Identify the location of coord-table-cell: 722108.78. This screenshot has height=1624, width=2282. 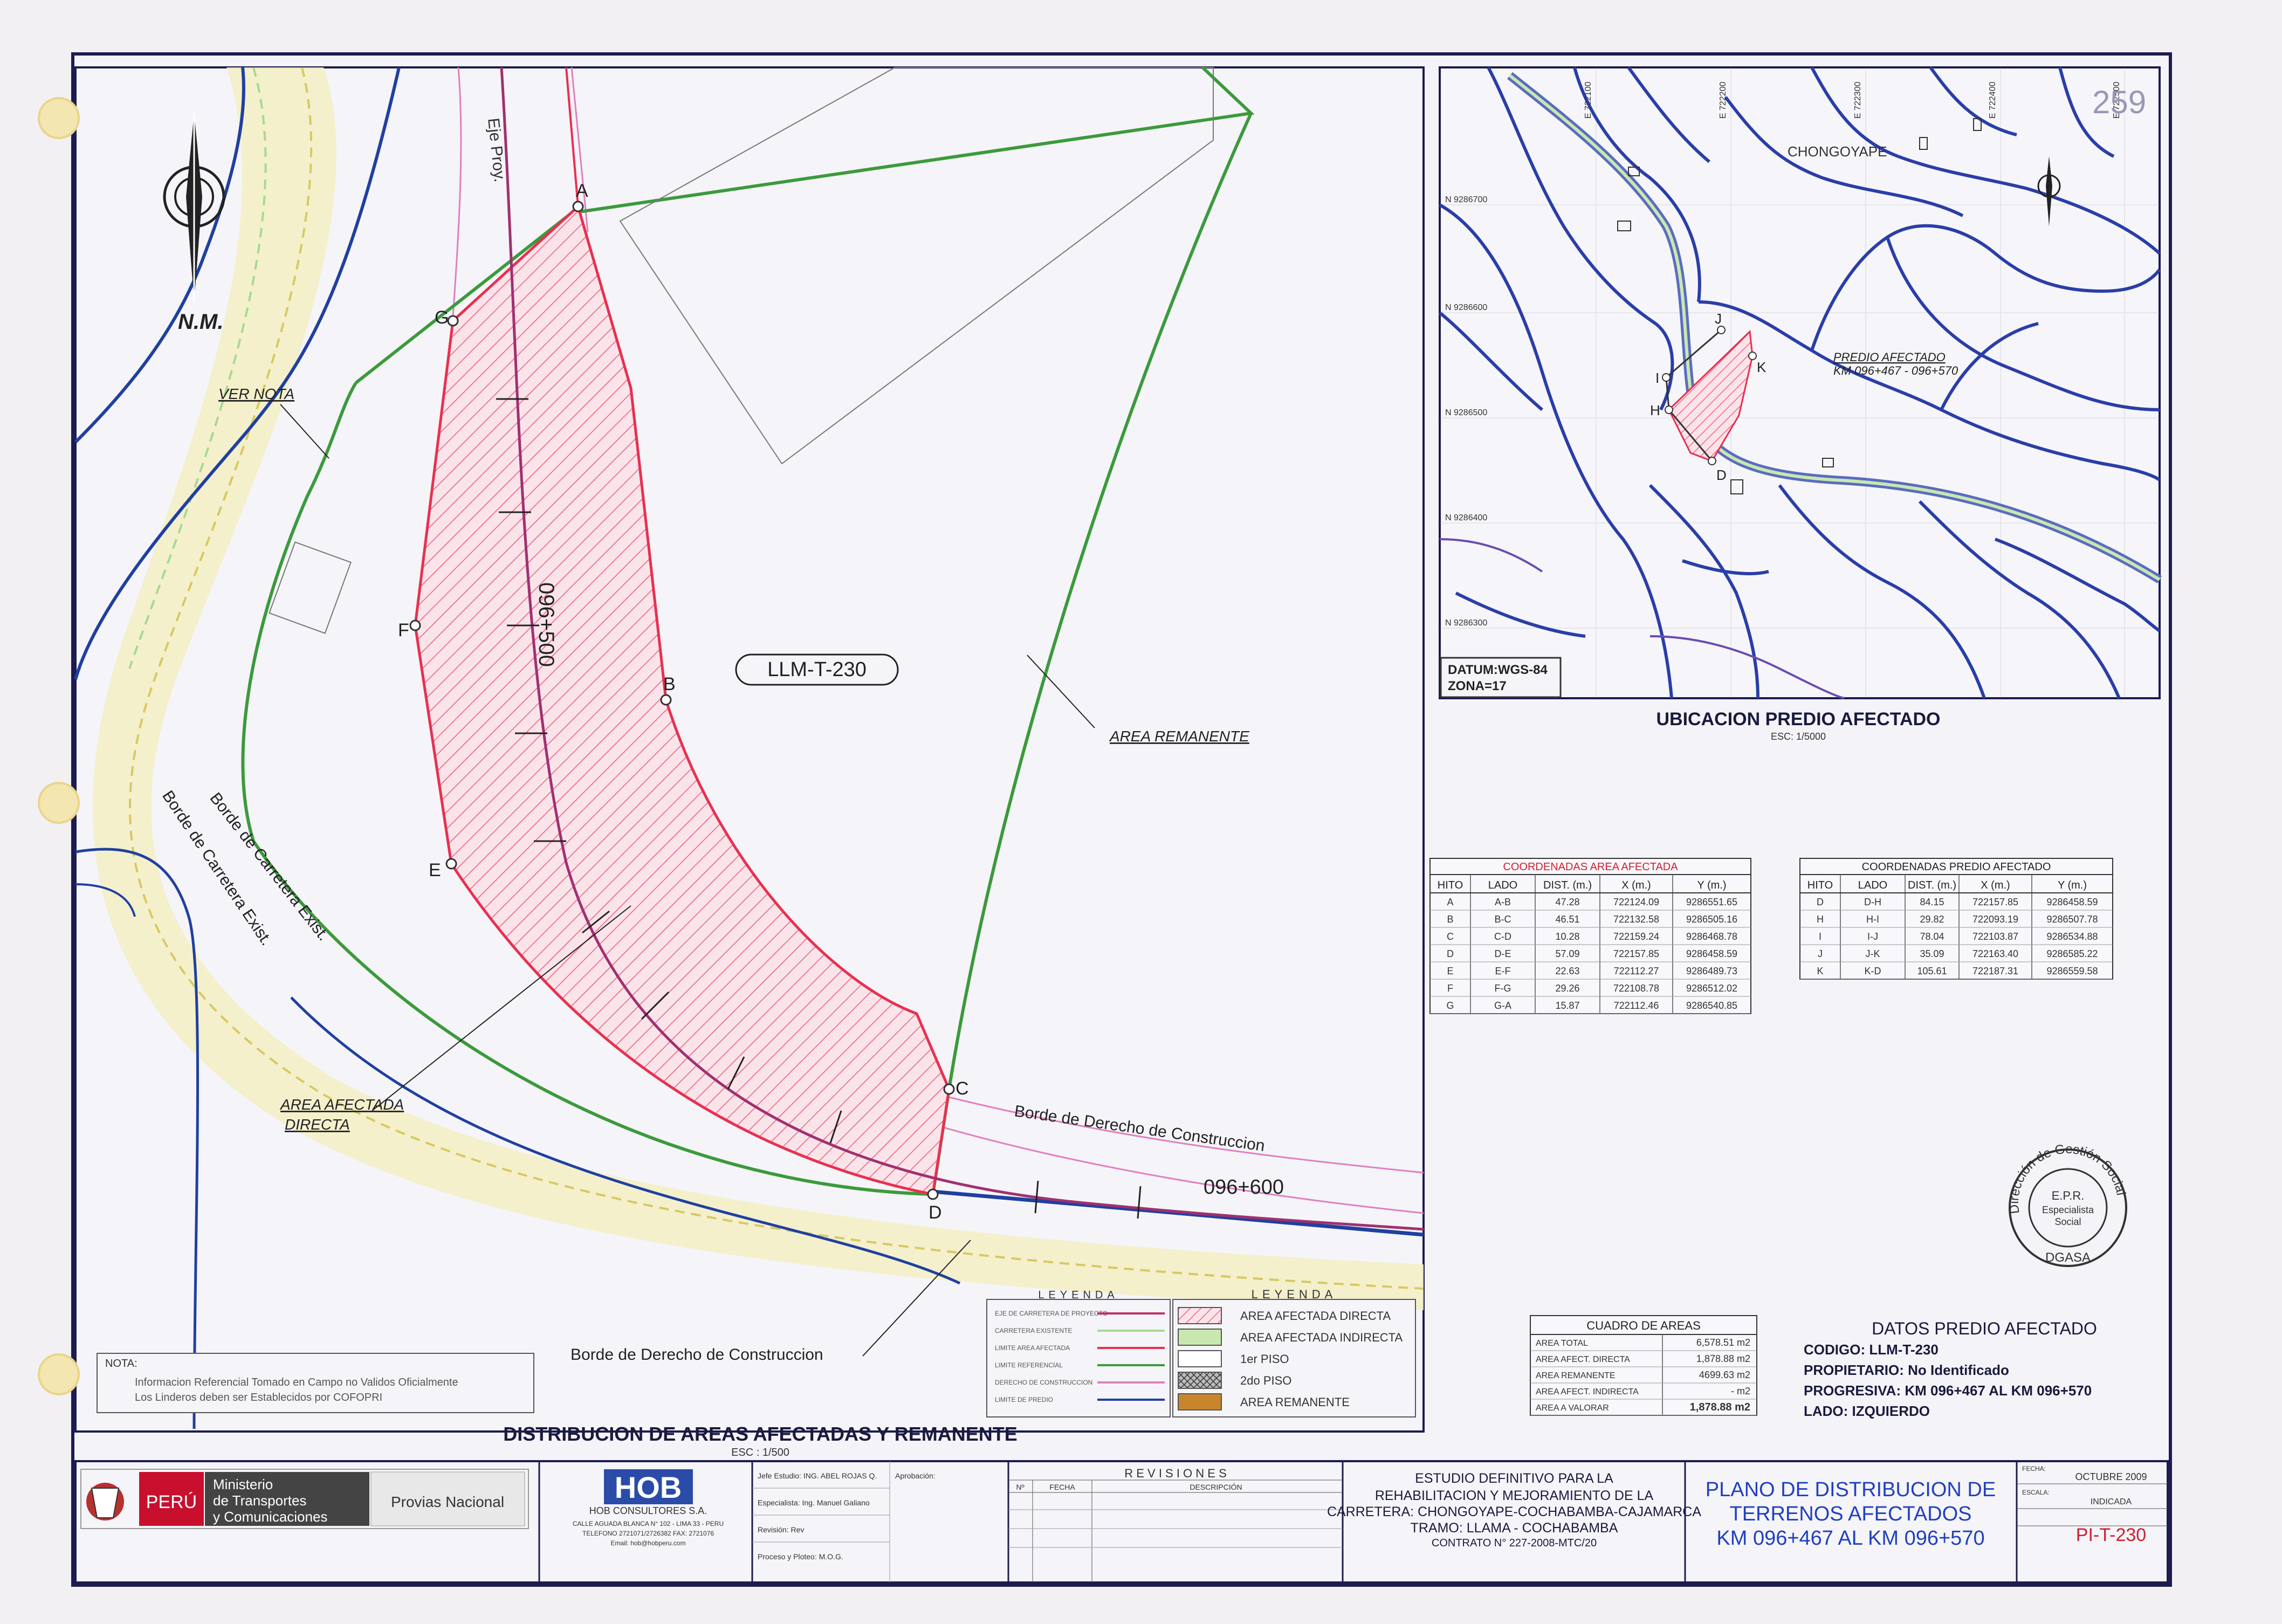
(1636, 988).